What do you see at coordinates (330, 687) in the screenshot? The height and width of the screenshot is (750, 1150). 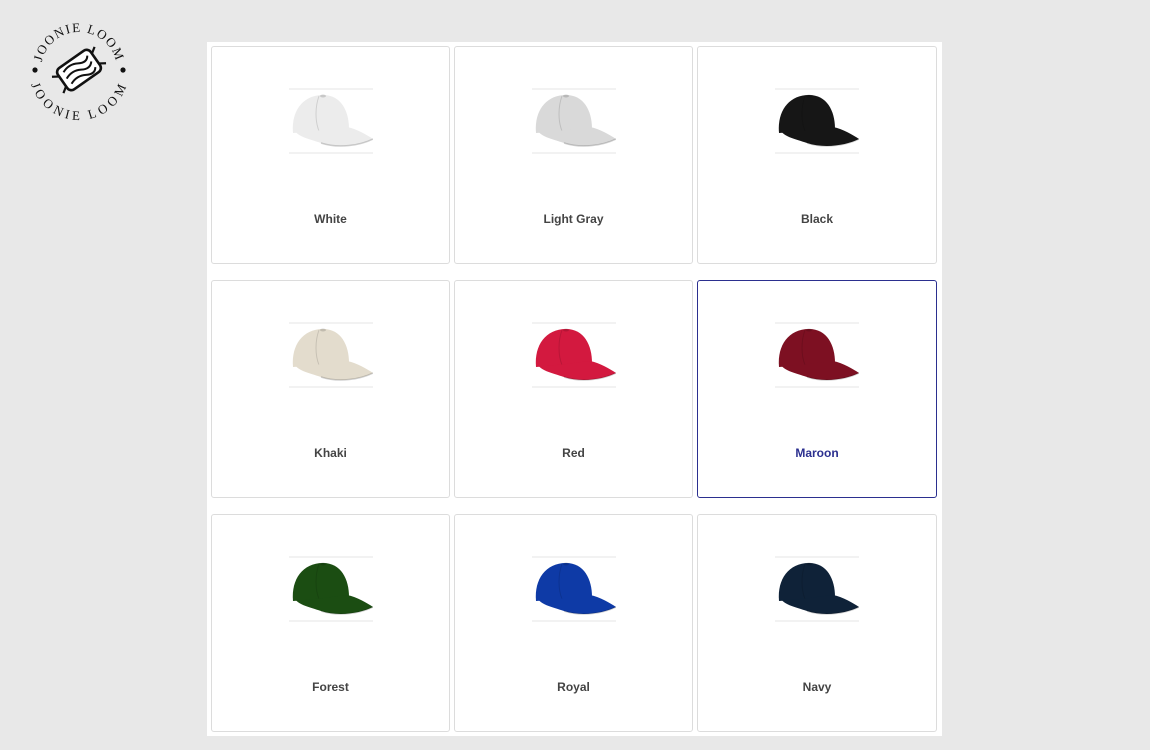 I see `swatch-label: Forest` at bounding box center [330, 687].